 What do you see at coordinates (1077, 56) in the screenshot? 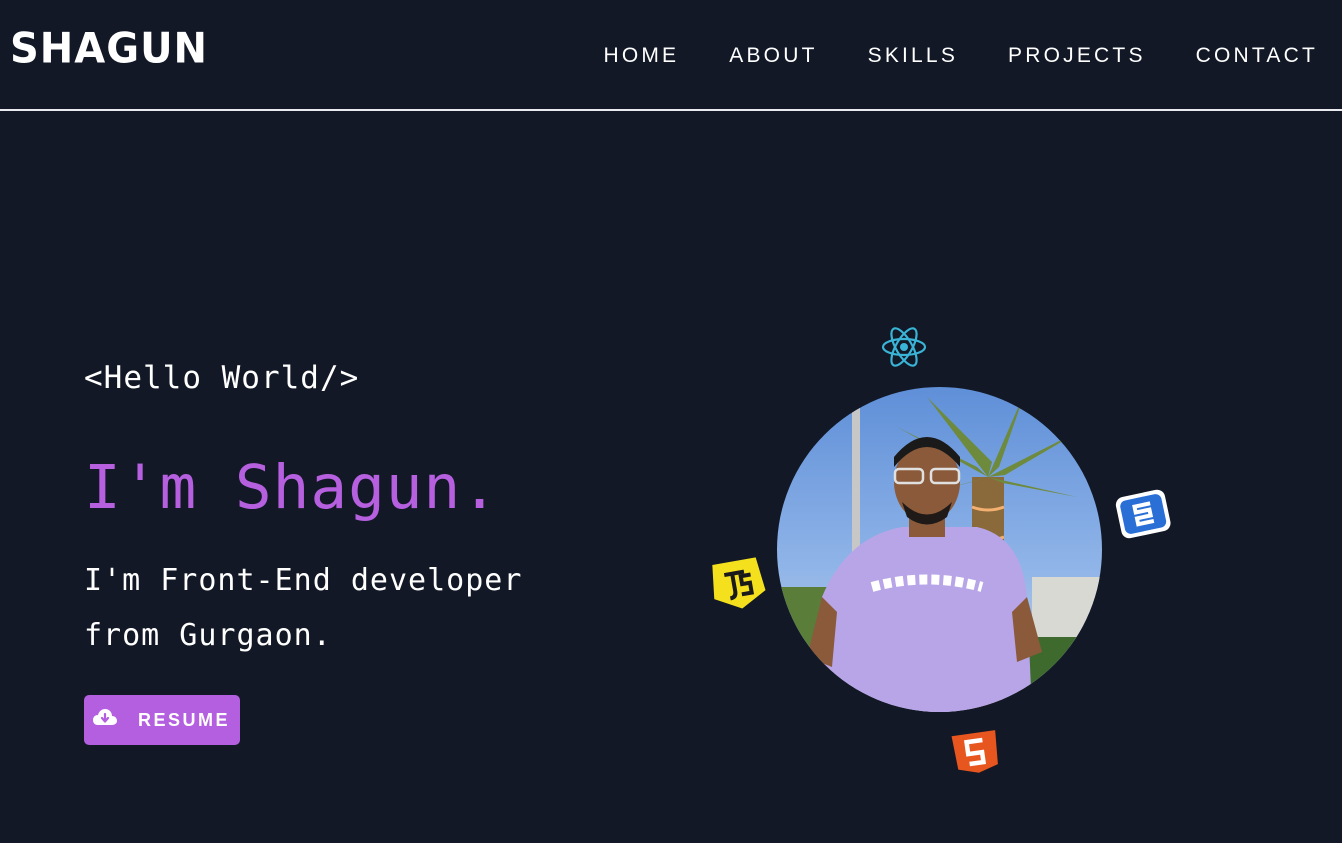
I see `nav-projects: PROJECTS` at bounding box center [1077, 56].